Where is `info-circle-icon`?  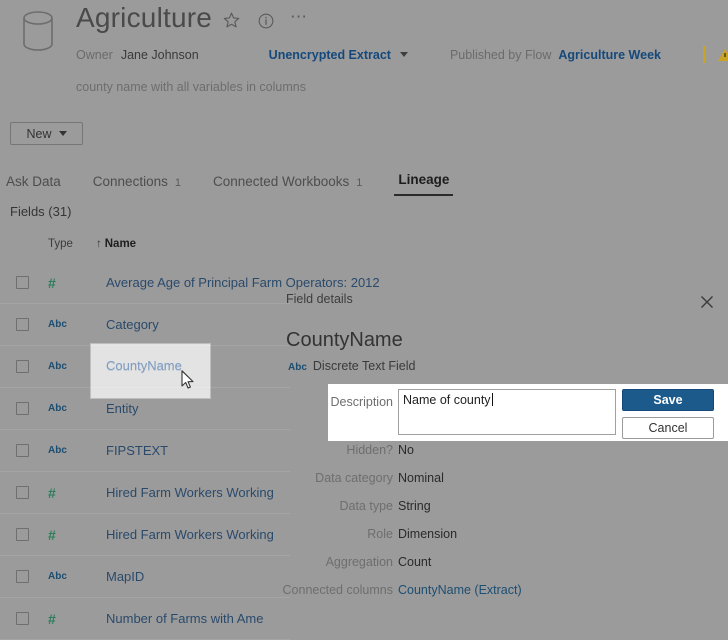
info-circle-icon is located at coordinates (265, 20).